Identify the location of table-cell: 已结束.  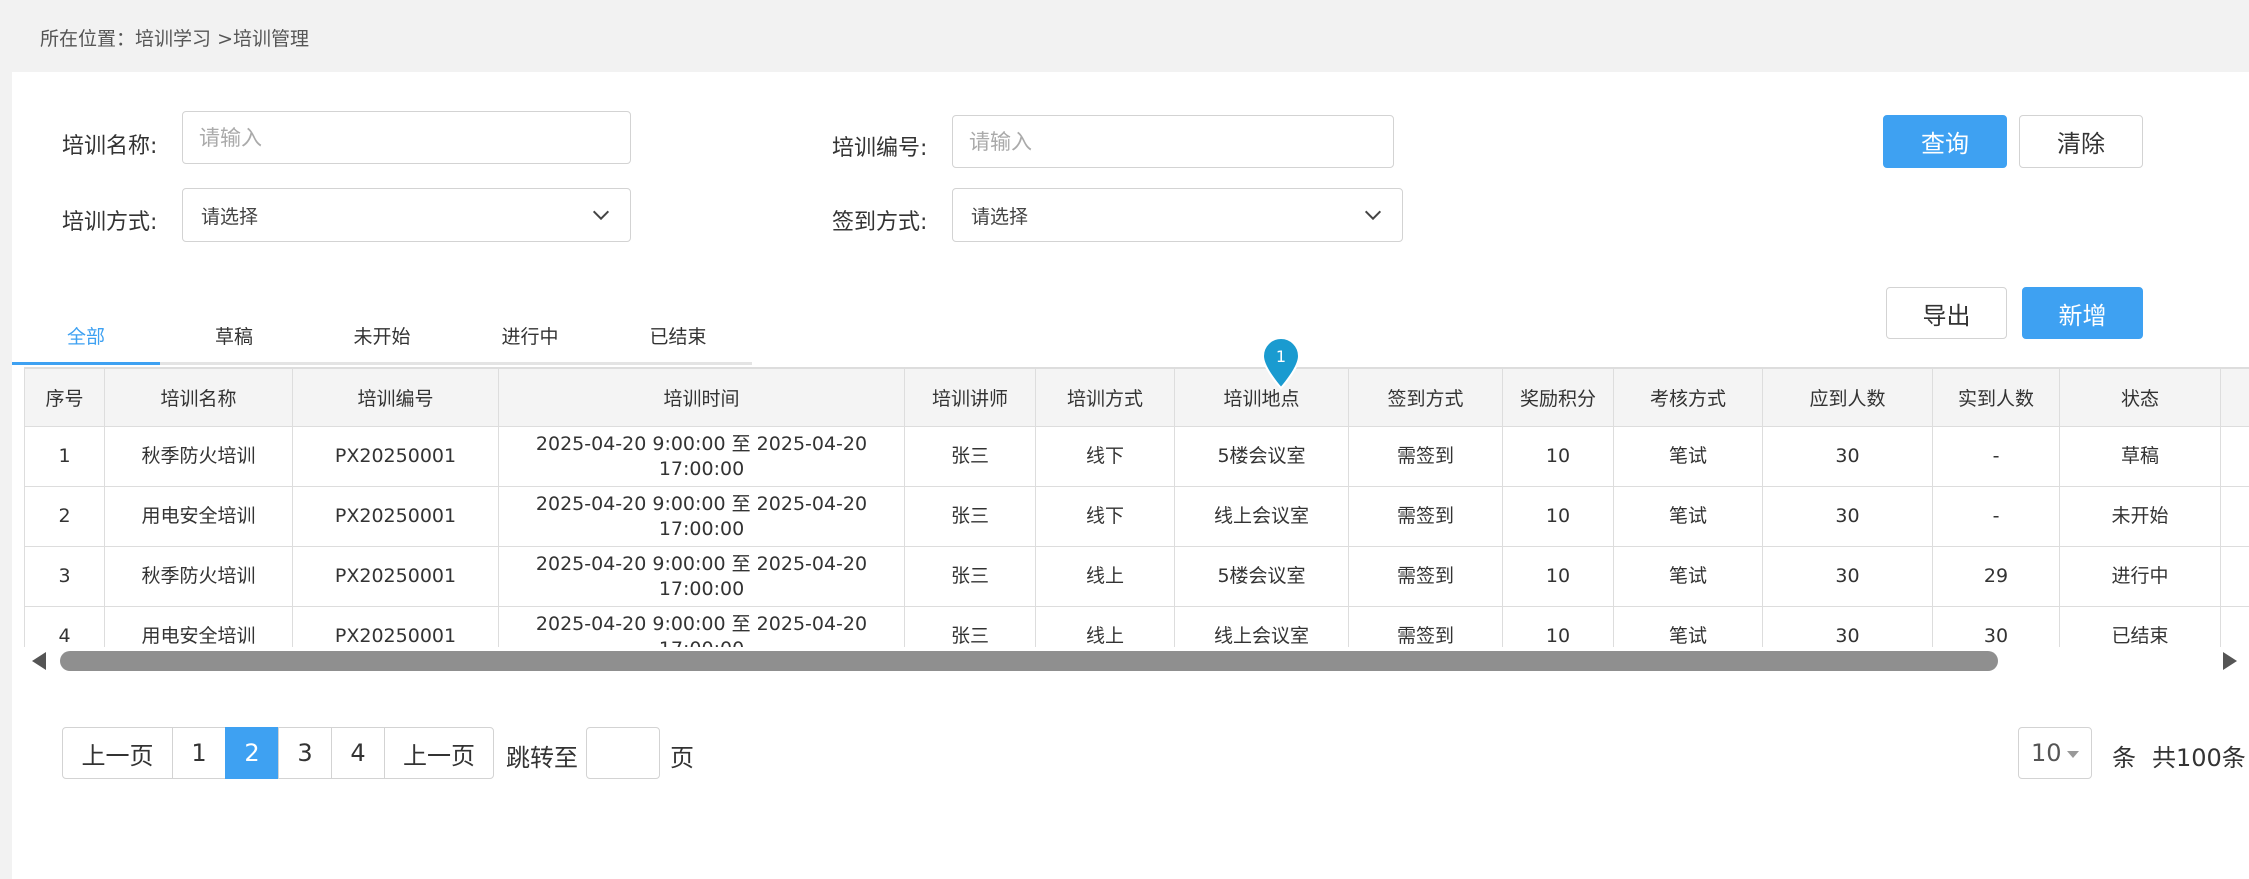
(2140, 626).